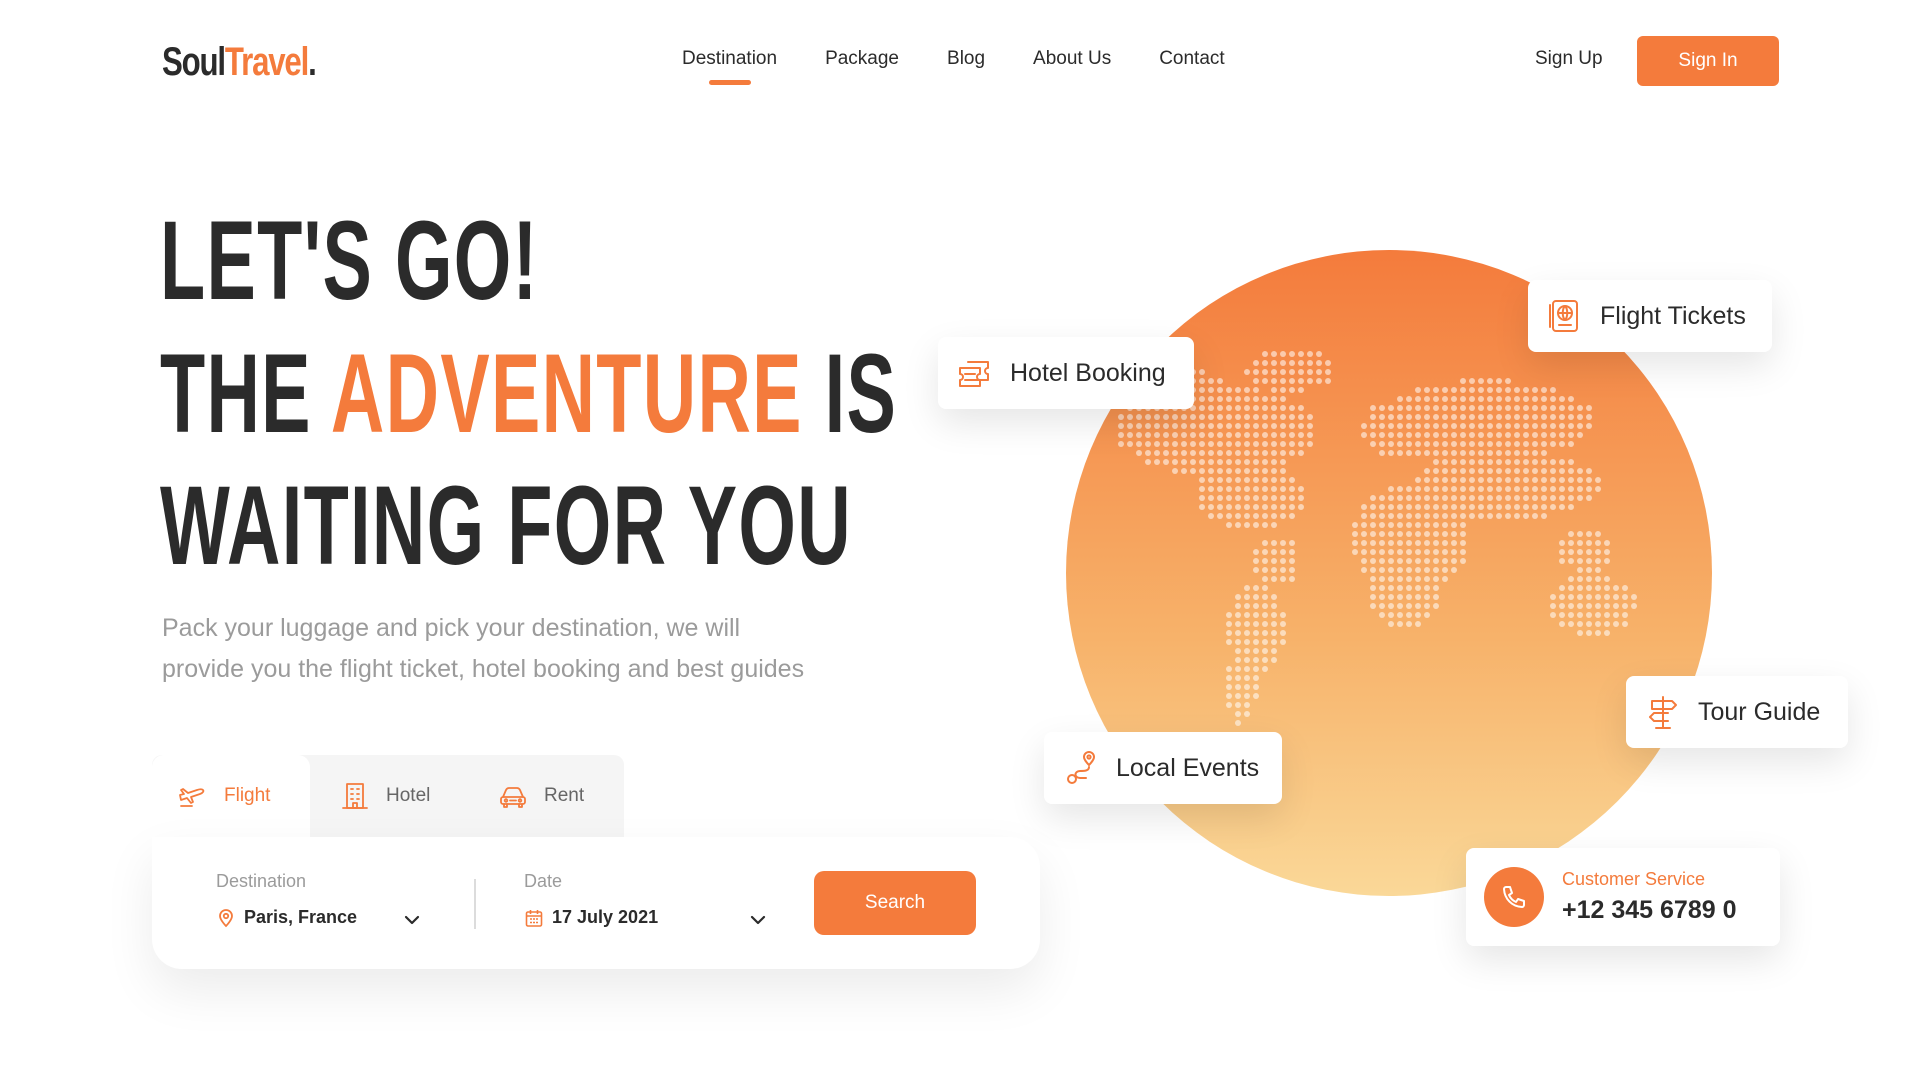 The height and width of the screenshot is (1080, 1920). I want to click on nav-item-destination: Destination, so click(729, 59).